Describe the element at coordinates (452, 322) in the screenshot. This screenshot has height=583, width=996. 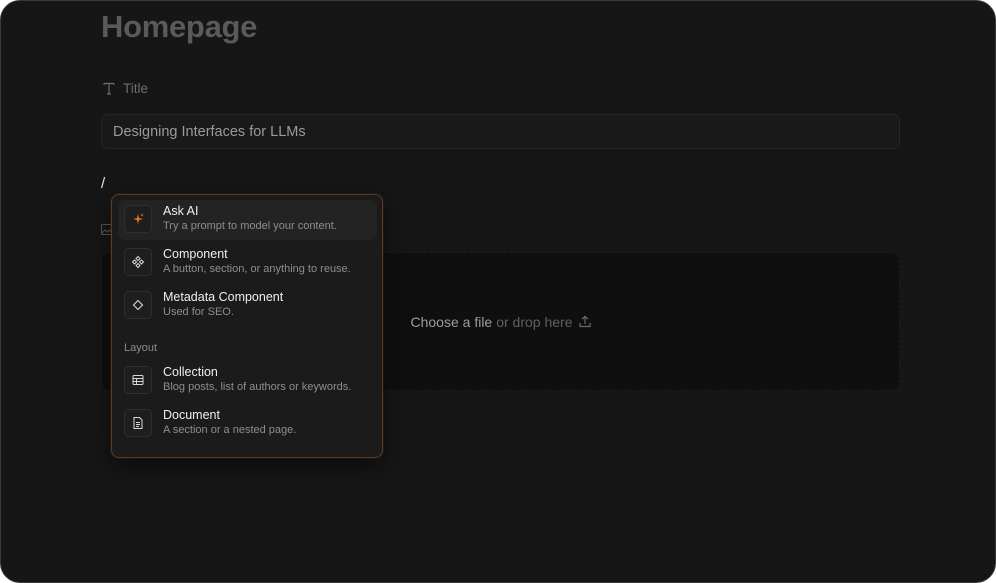
I see `choose-file-link: Choose a file` at that location.